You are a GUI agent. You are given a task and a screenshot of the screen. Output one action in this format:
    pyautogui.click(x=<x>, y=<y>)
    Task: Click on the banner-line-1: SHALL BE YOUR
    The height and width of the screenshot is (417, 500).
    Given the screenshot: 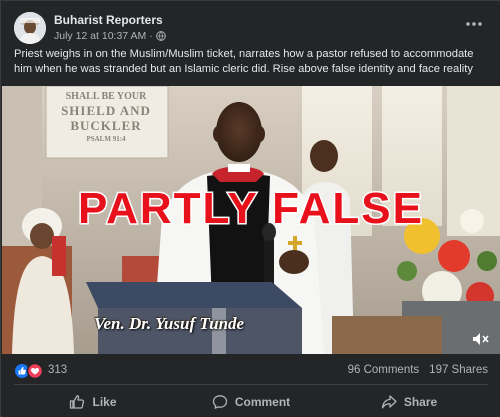 What is the action you would take?
    pyautogui.click(x=106, y=96)
    